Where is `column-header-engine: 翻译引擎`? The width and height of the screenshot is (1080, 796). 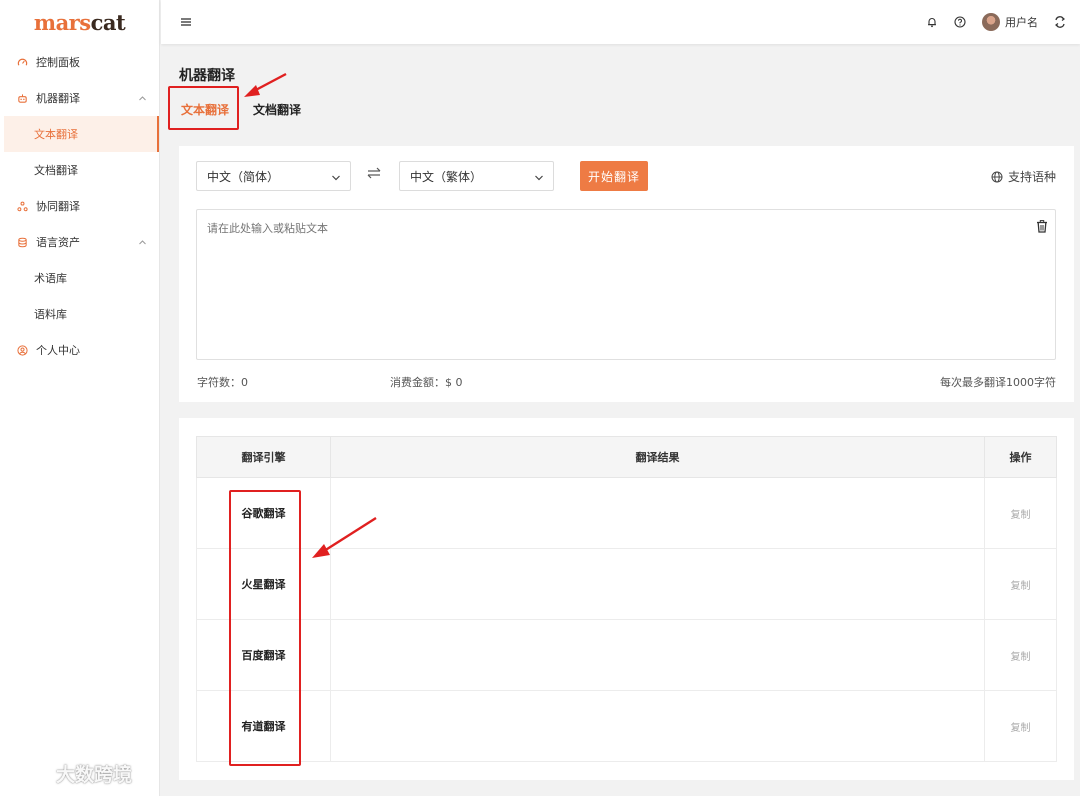 column-header-engine: 翻译引擎 is located at coordinates (263, 457).